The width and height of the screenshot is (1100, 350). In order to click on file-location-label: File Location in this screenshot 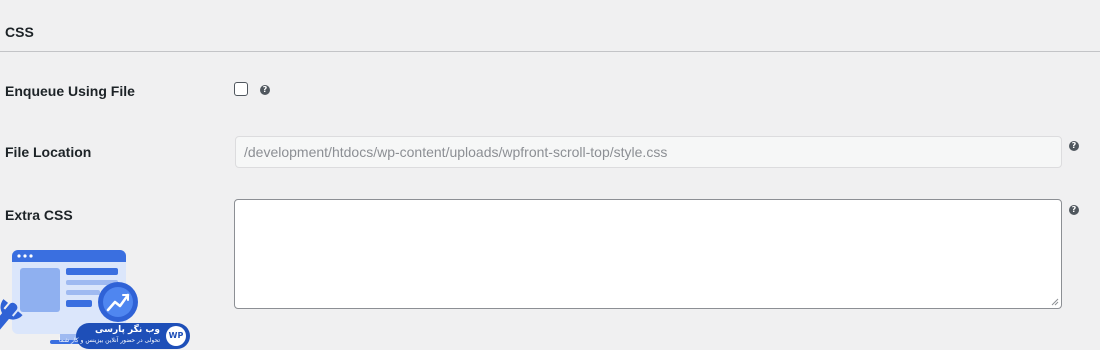, I will do `click(48, 152)`.